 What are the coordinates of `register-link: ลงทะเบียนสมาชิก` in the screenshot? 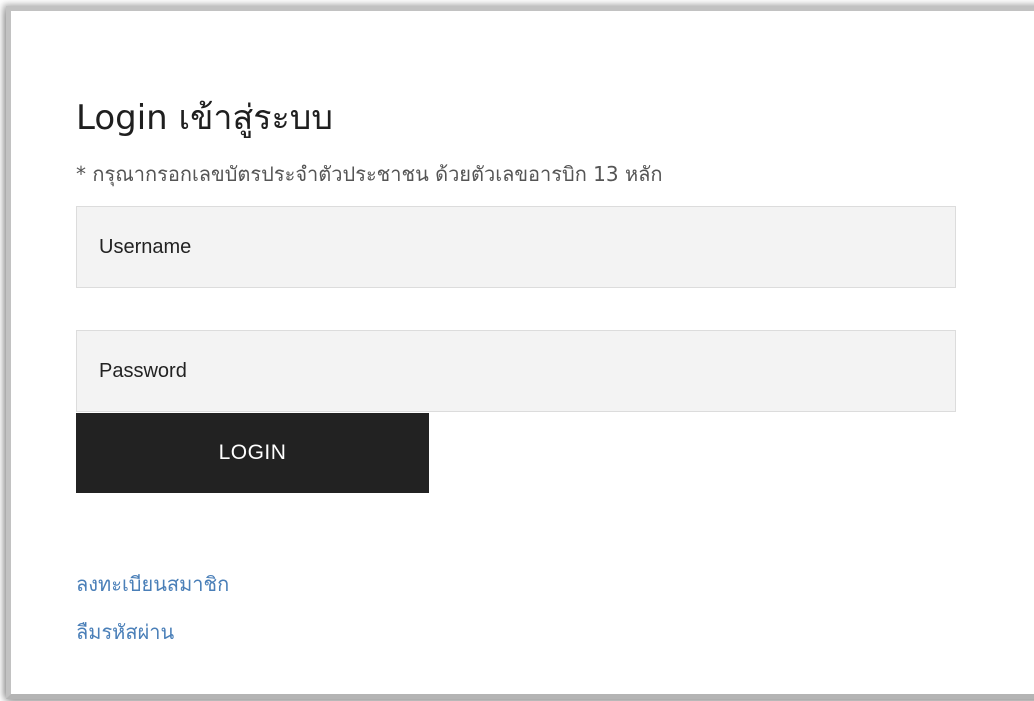 It's located at (152, 584).